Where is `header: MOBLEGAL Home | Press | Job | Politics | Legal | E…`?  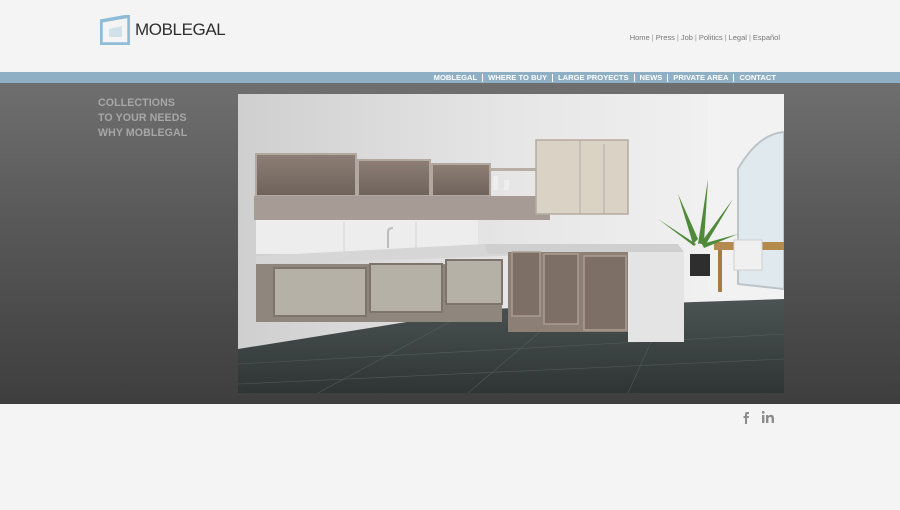 header: MOBLEGAL Home | Press | Job | Politics | Legal | E… is located at coordinates (450, 36).